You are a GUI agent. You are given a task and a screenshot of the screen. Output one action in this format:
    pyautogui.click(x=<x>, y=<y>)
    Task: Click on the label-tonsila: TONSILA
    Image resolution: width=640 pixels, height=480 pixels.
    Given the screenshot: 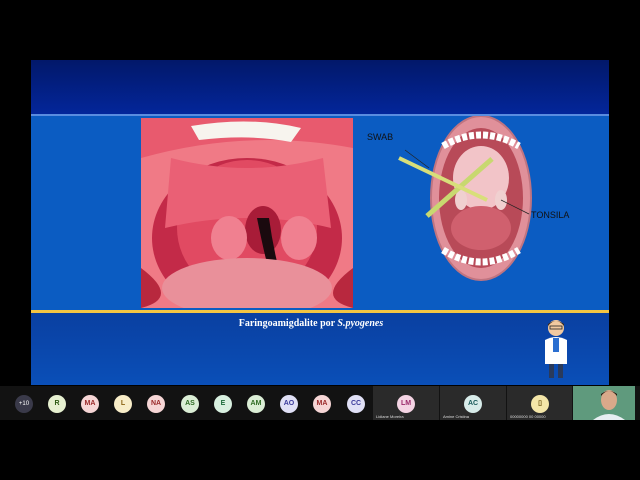 What is the action you would take?
    pyautogui.click(x=550, y=215)
    